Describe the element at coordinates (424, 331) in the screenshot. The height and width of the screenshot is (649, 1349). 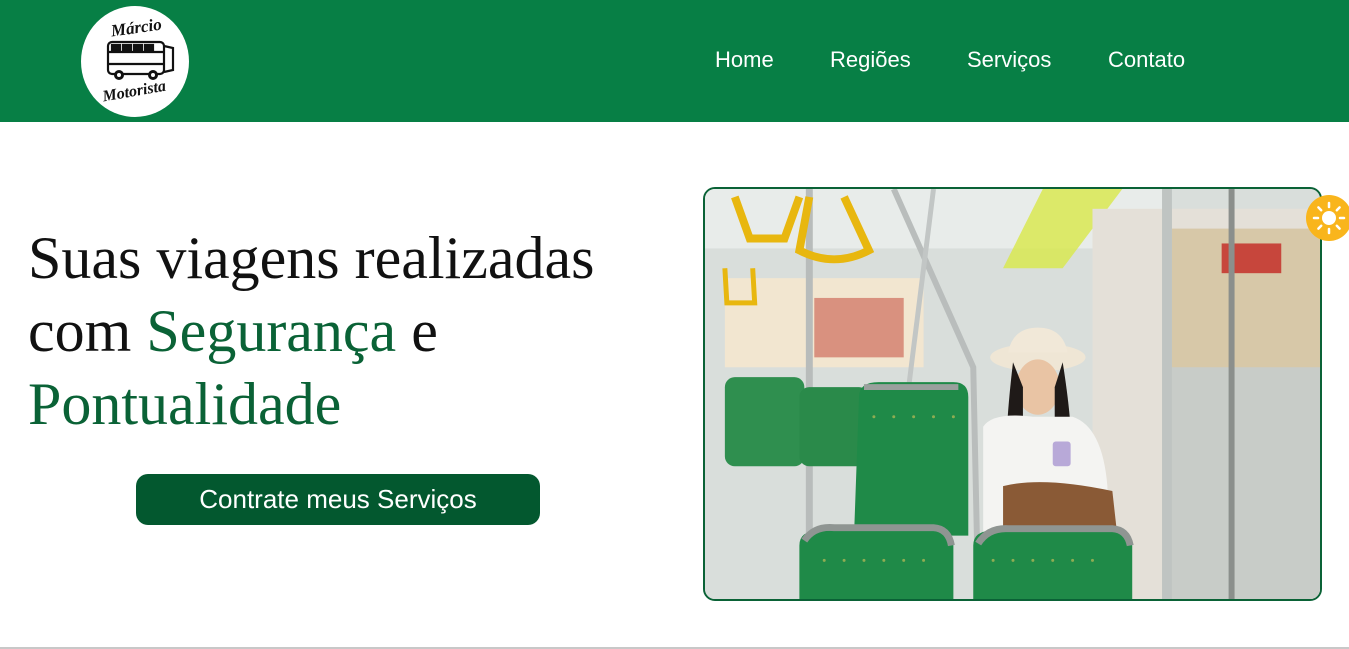
I see `hero-title-e: e` at that location.